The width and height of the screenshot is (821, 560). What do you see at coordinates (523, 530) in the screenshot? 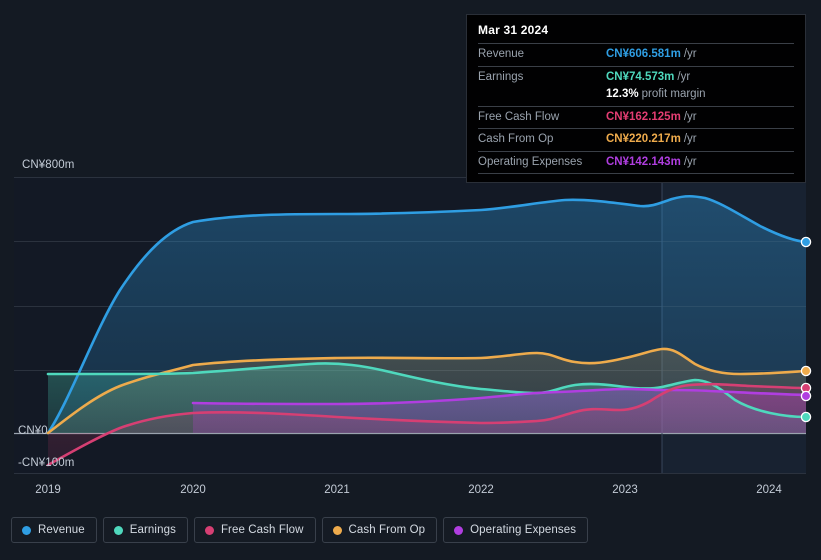
I see `legend-item-label: Operating Expenses` at bounding box center [523, 530].